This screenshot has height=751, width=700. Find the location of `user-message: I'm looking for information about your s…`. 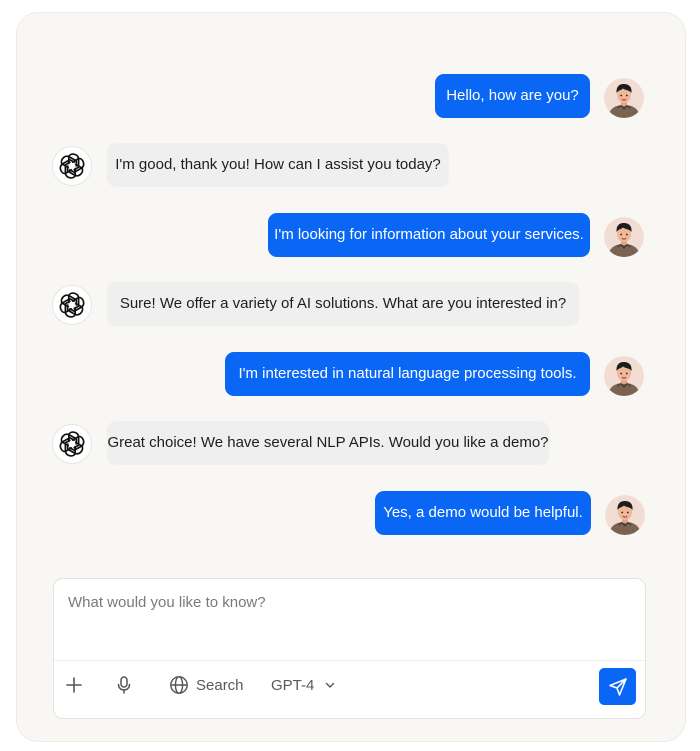

user-message: I'm looking for information about your s… is located at coordinates (429, 235).